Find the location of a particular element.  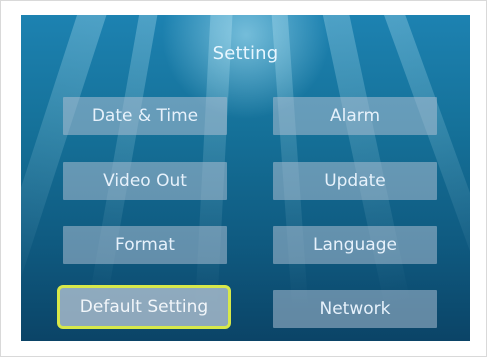

network-button: Network is located at coordinates (355, 309).